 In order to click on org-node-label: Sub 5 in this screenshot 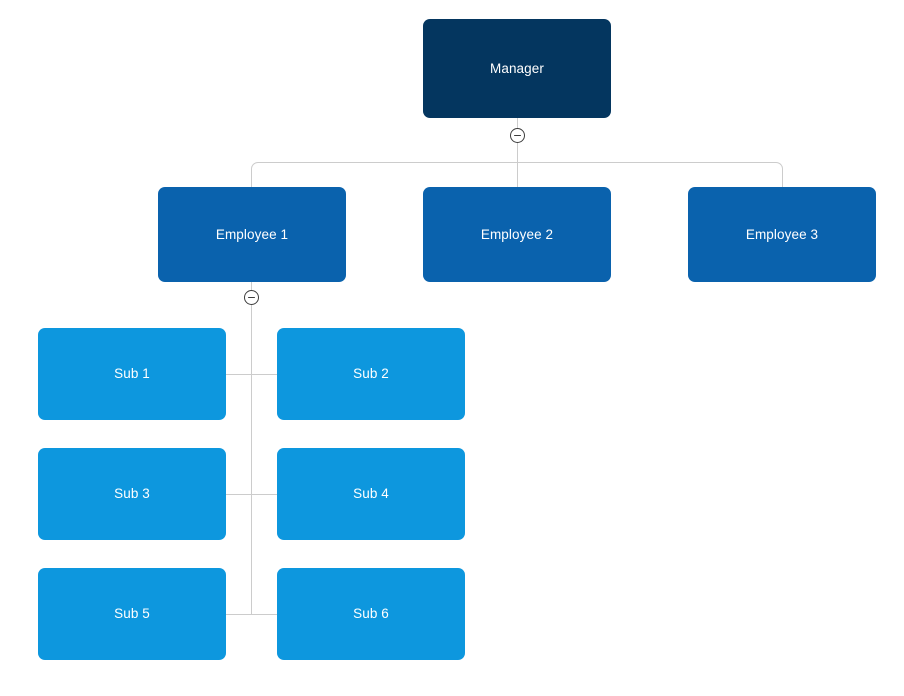, I will do `click(132, 614)`.